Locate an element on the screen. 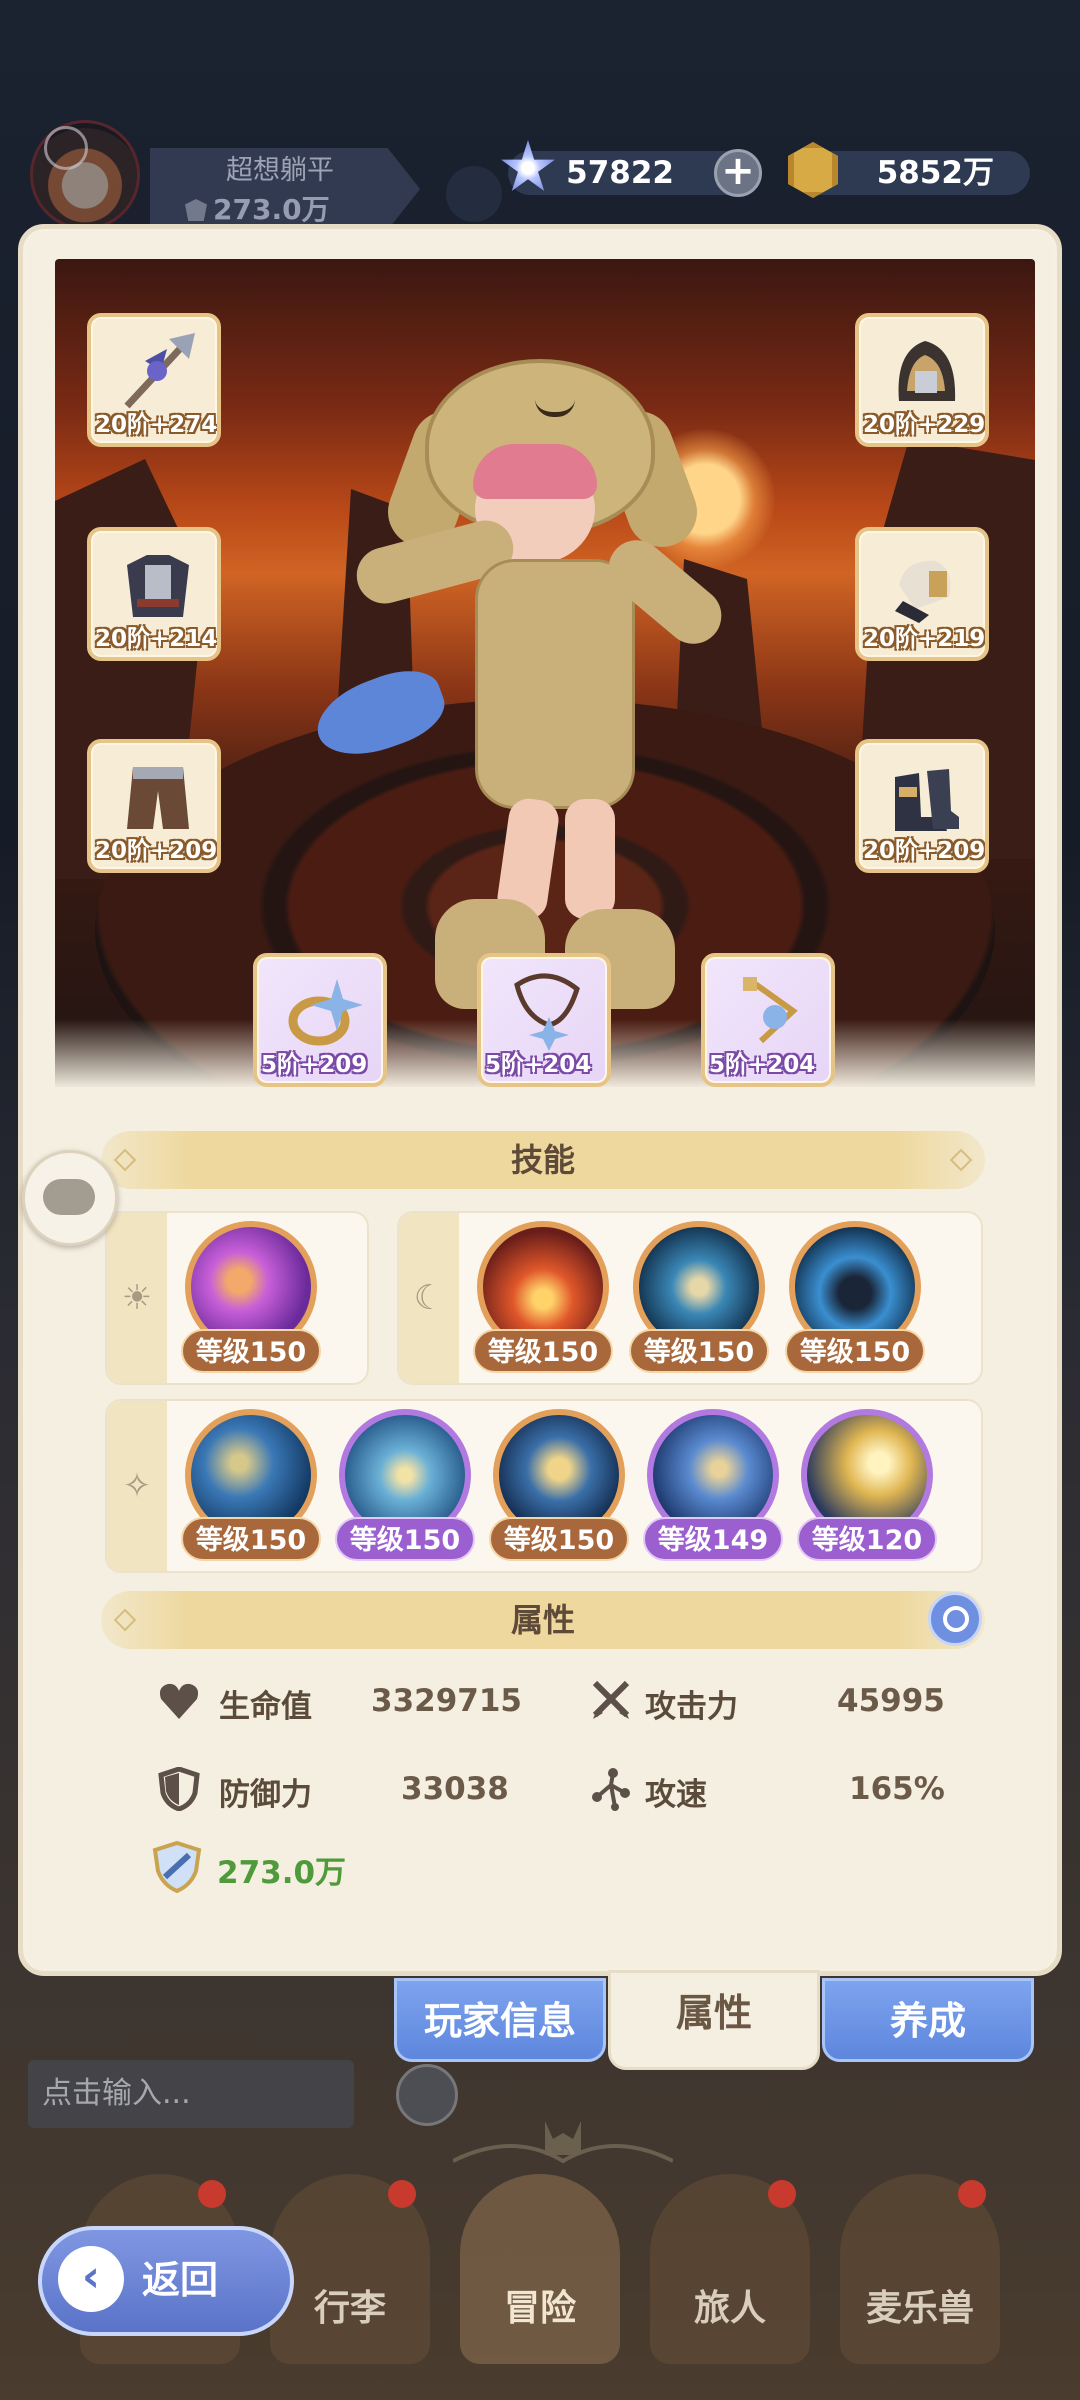 The width and height of the screenshot is (1080, 2400). power-shield-icon is located at coordinates (177, 1867).